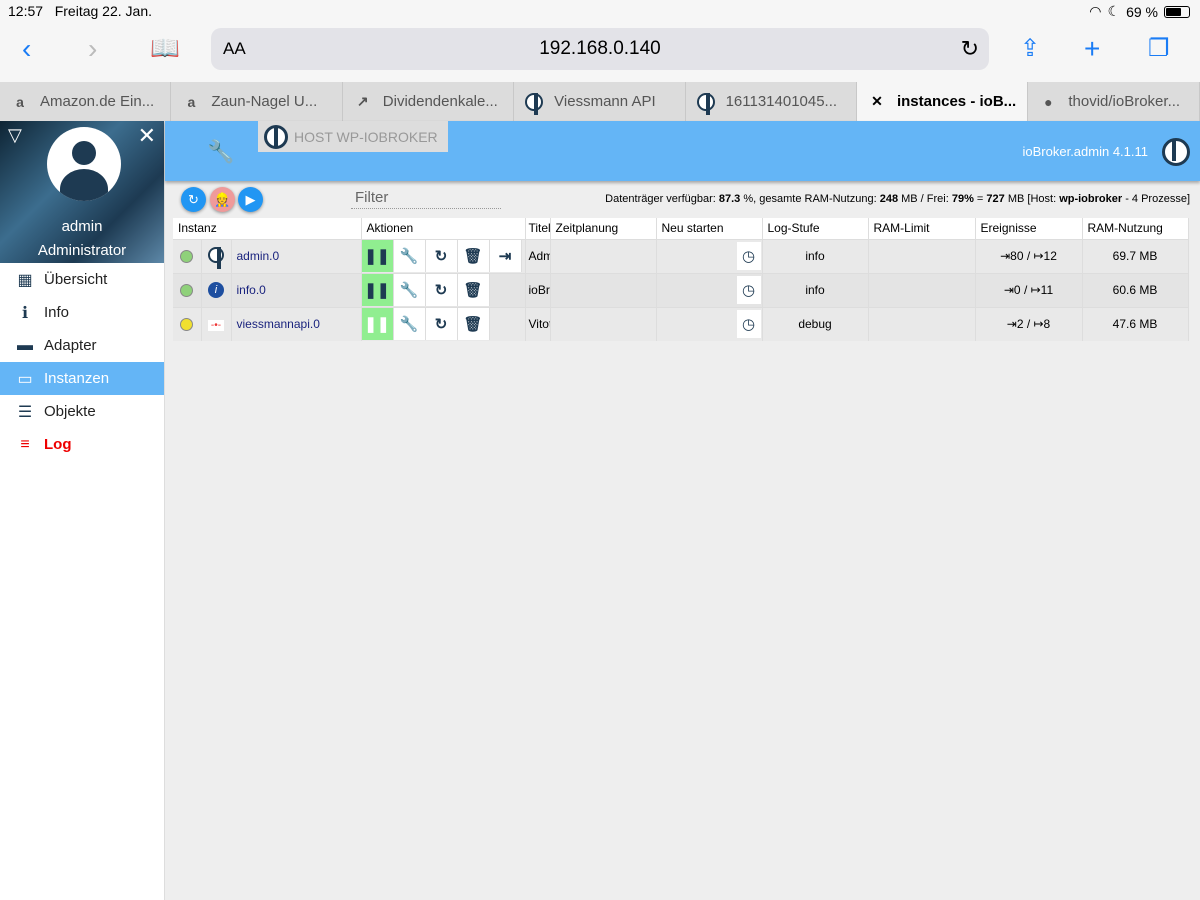 This screenshot has height=900, width=1200. What do you see at coordinates (82, 411) in the screenshot?
I see `sidebar-item-objekte: ☰ Objekte` at bounding box center [82, 411].